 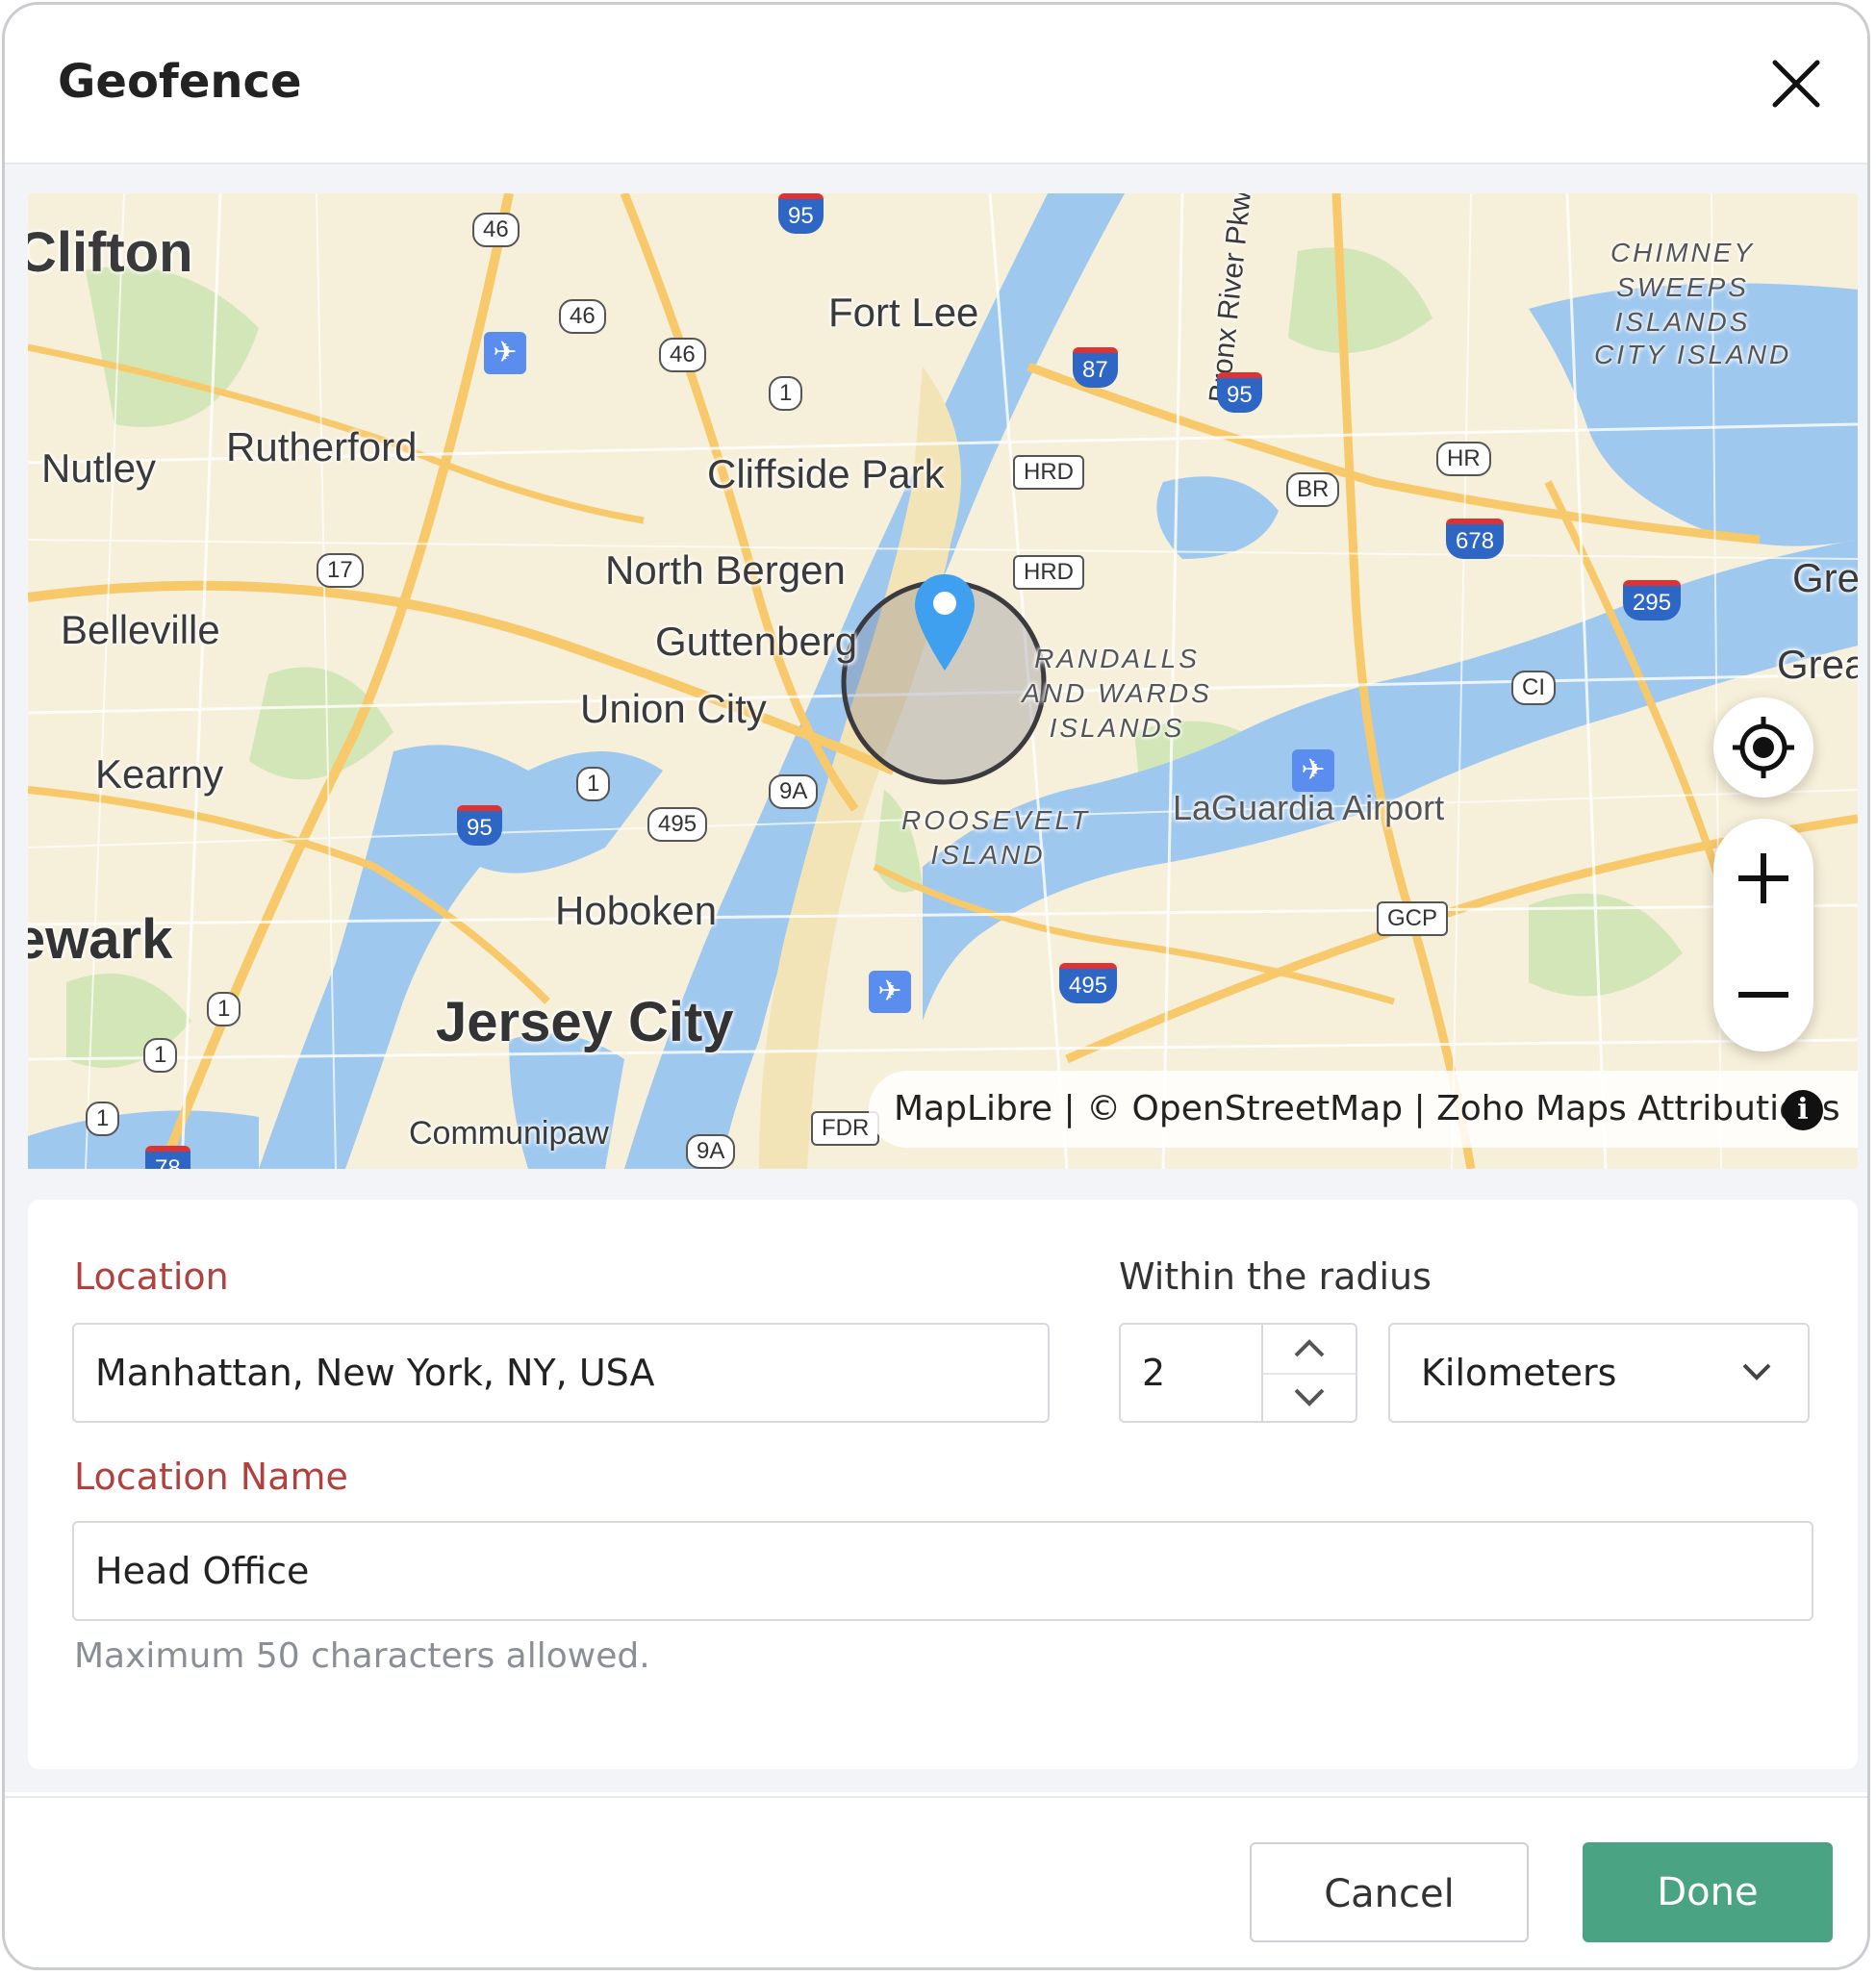 What do you see at coordinates (1683, 287) in the screenshot?
I see `map-label-chimney-sweeps: CHIMNEY SWEEPS ISLANDS` at bounding box center [1683, 287].